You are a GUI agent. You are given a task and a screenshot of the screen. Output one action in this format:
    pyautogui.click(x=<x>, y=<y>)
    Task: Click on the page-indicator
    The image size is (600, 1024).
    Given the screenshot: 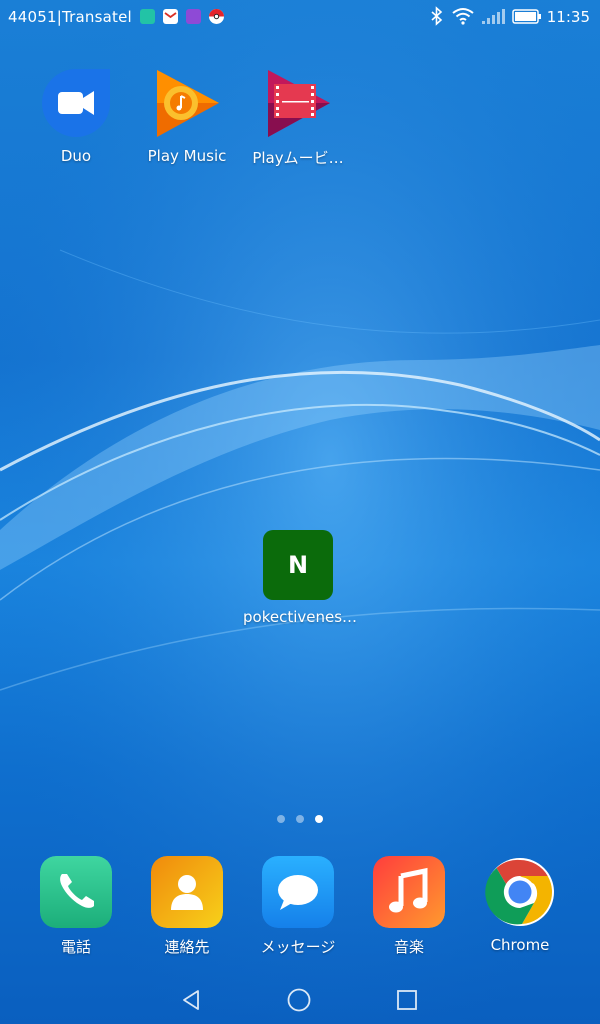 What is the action you would take?
    pyautogui.click(x=300, y=820)
    